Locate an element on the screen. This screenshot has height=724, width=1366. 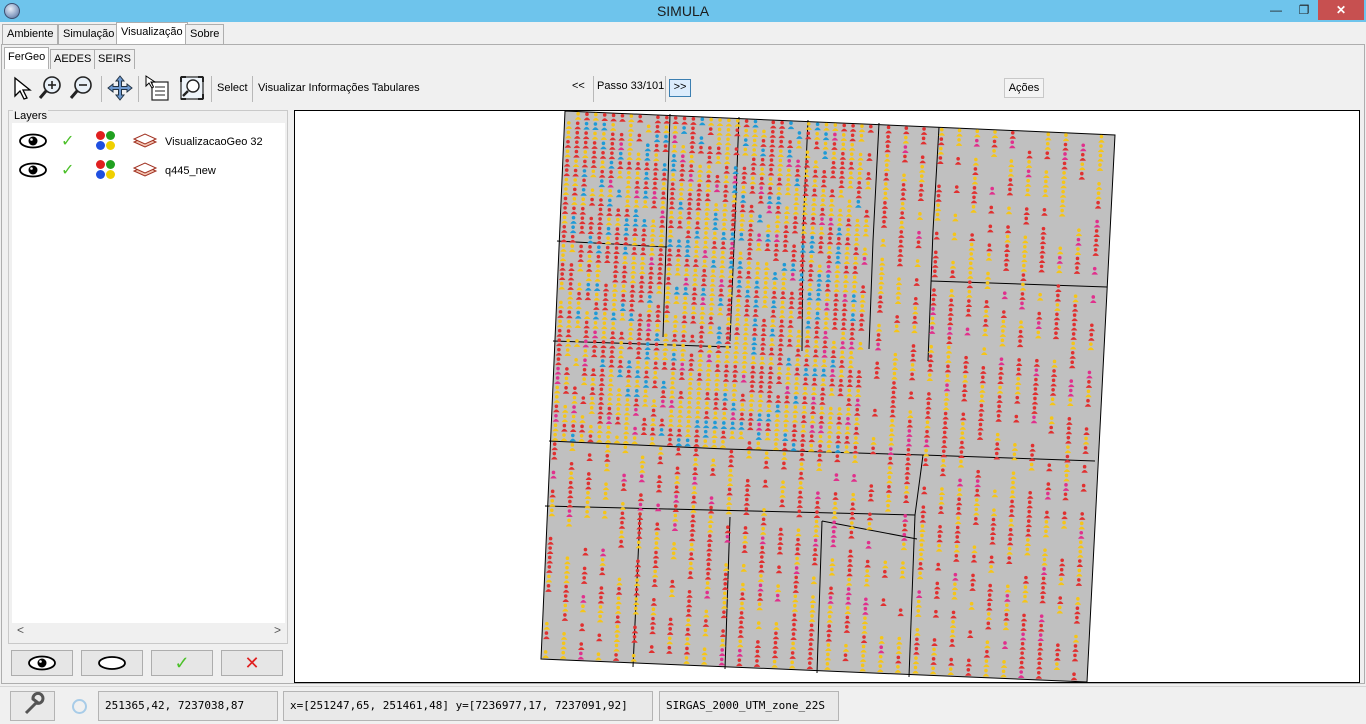
tabular-info-button: Visualizar Informações Tabulares is located at coordinates (339, 88).